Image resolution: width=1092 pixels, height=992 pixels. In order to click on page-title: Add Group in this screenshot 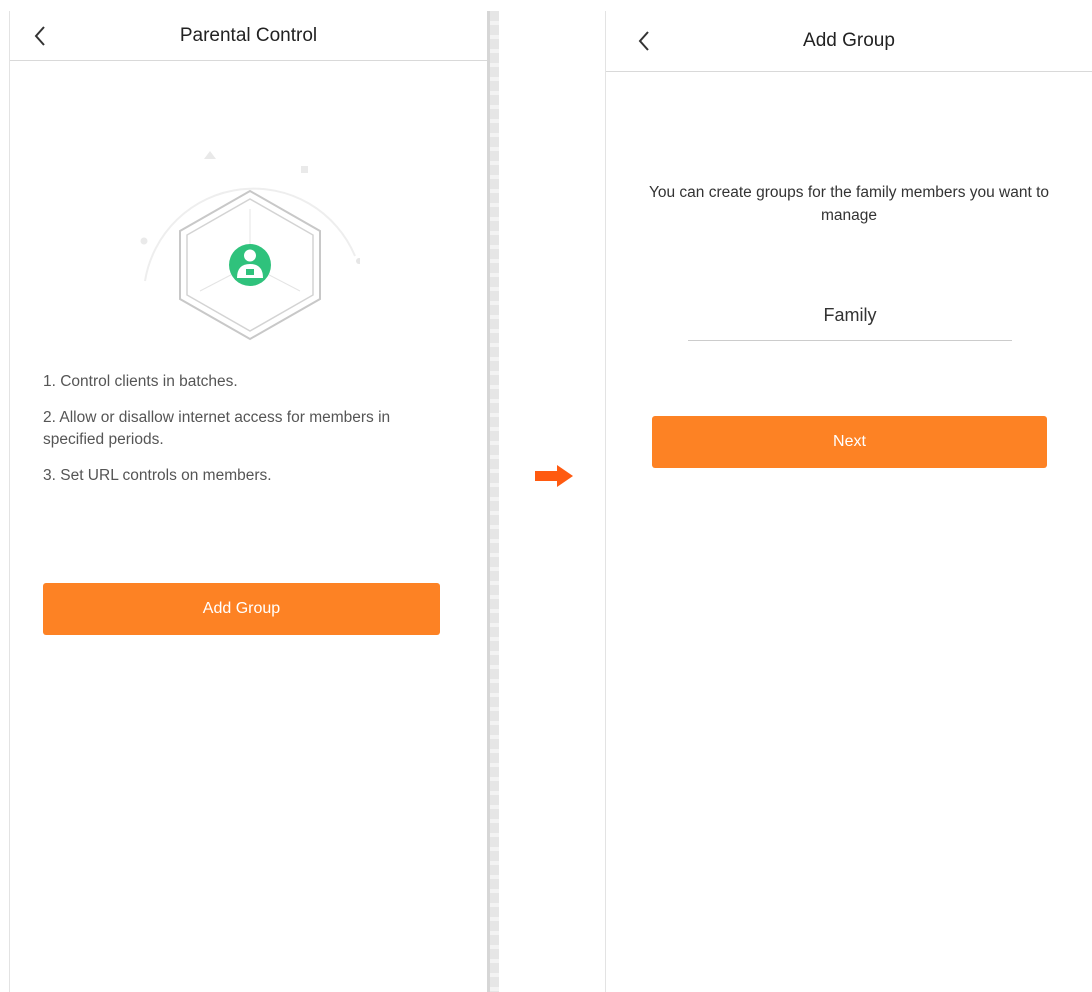, I will do `click(849, 40)`.